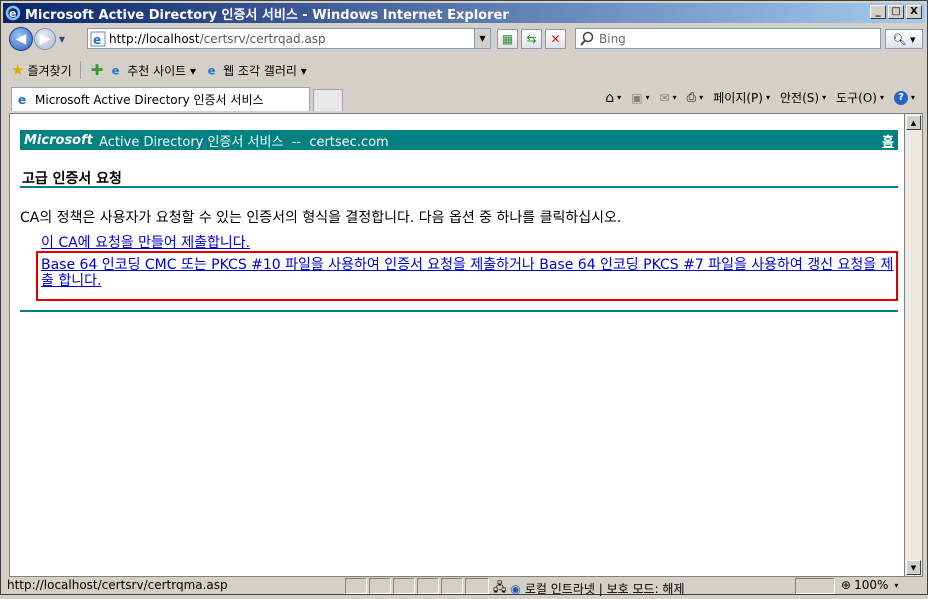 This screenshot has width=928, height=599. Describe the element at coordinates (241, 142) in the screenshot. I see `header-title: Active Directory 인증서 서비스 -- certsec.com` at that location.